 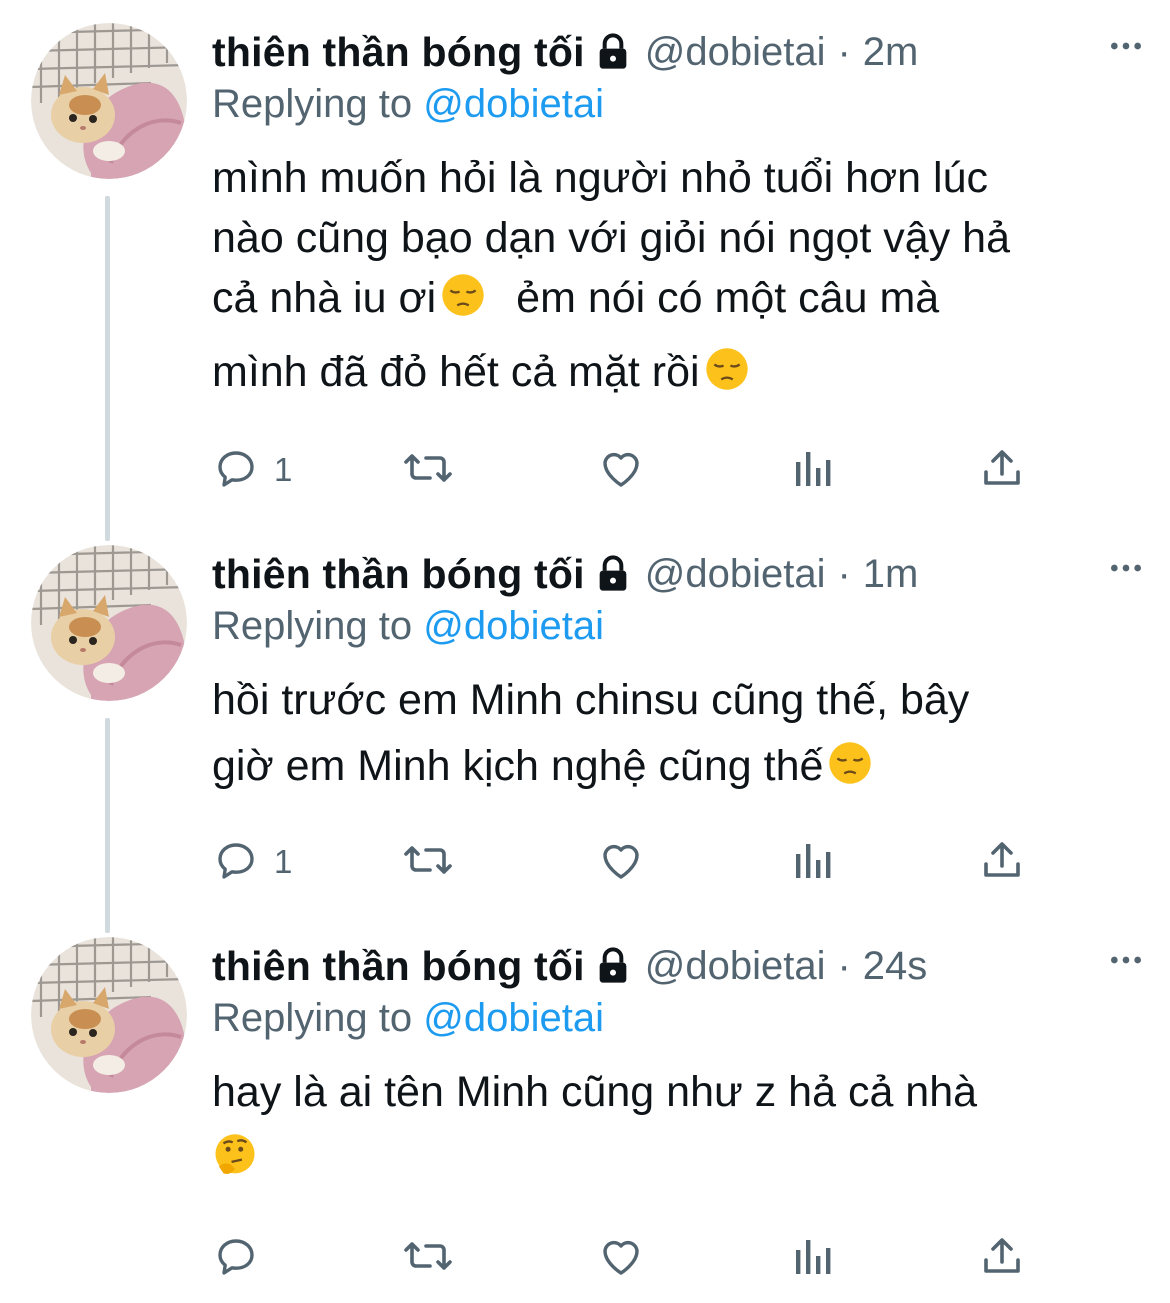 What do you see at coordinates (891, 574) in the screenshot?
I see `timestamp: 1m` at bounding box center [891, 574].